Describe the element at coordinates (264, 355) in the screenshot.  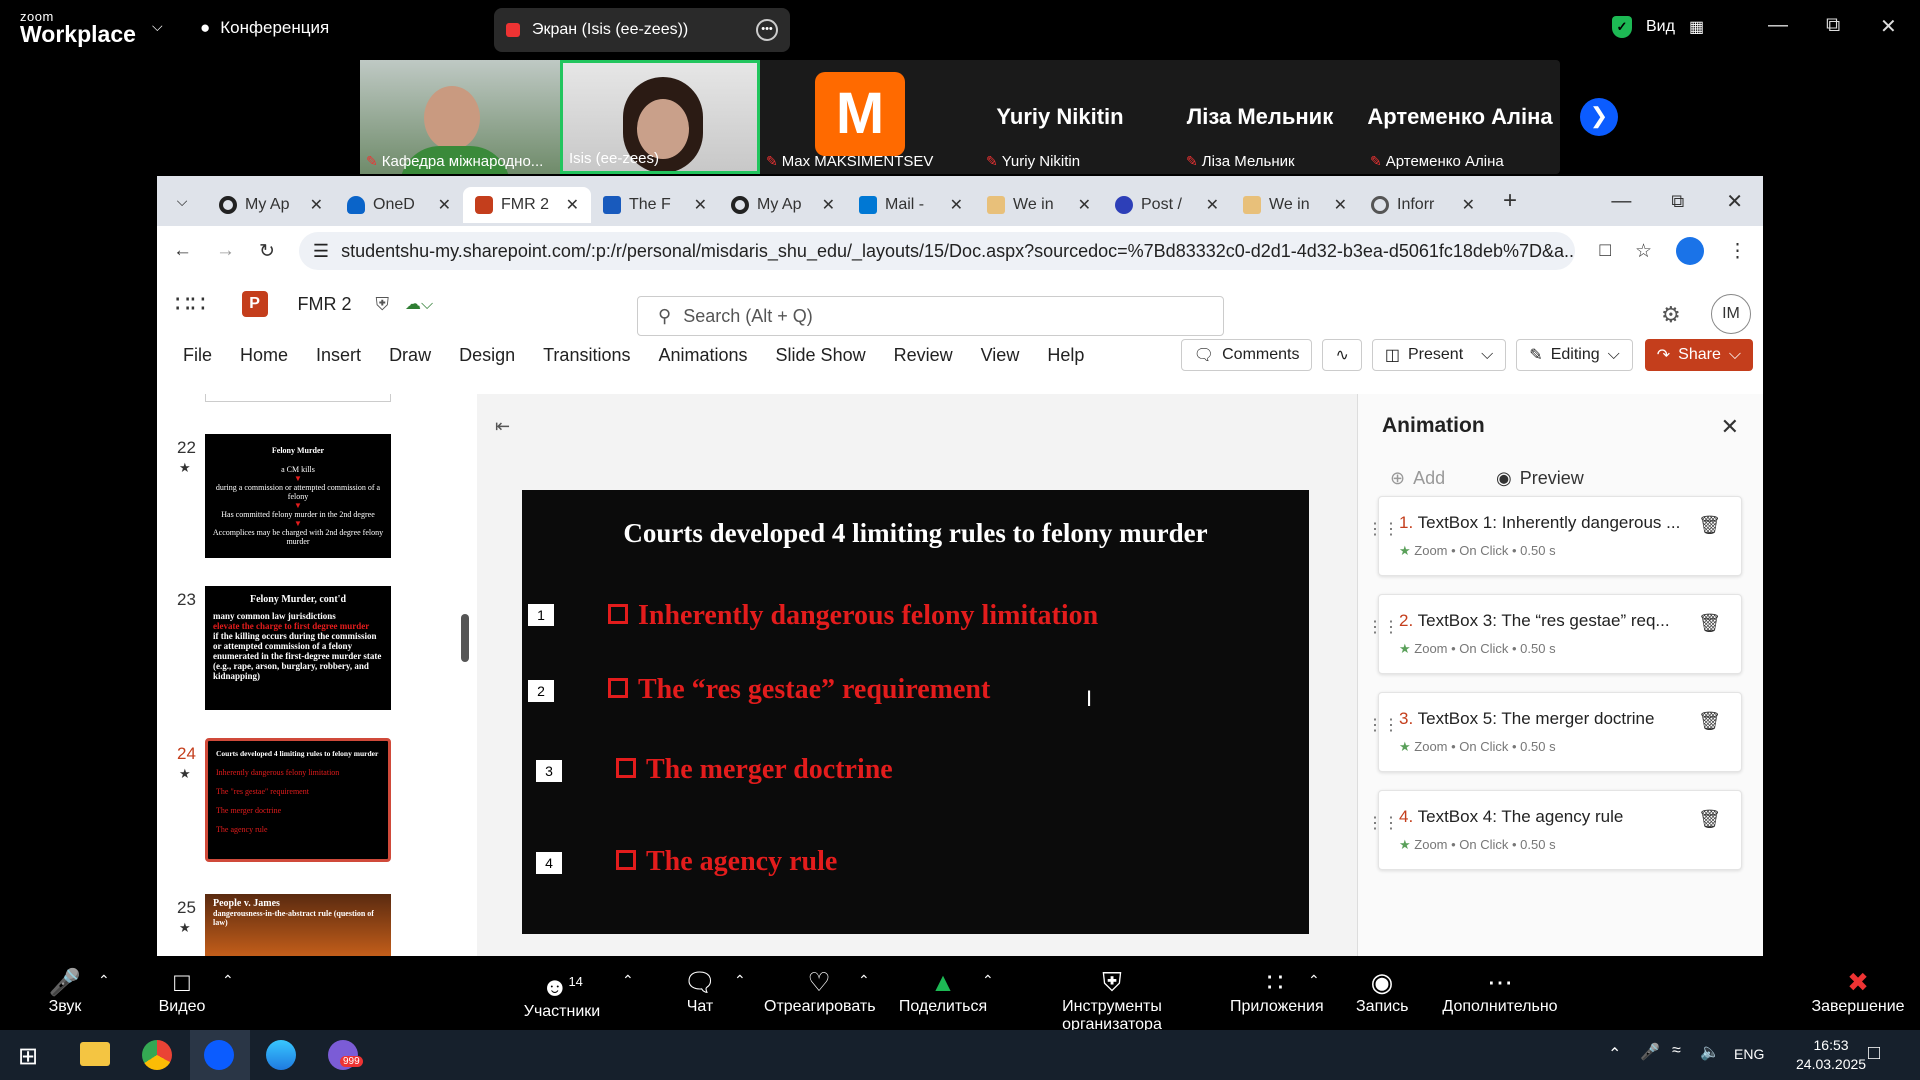
I see `tab-home: Home` at that location.